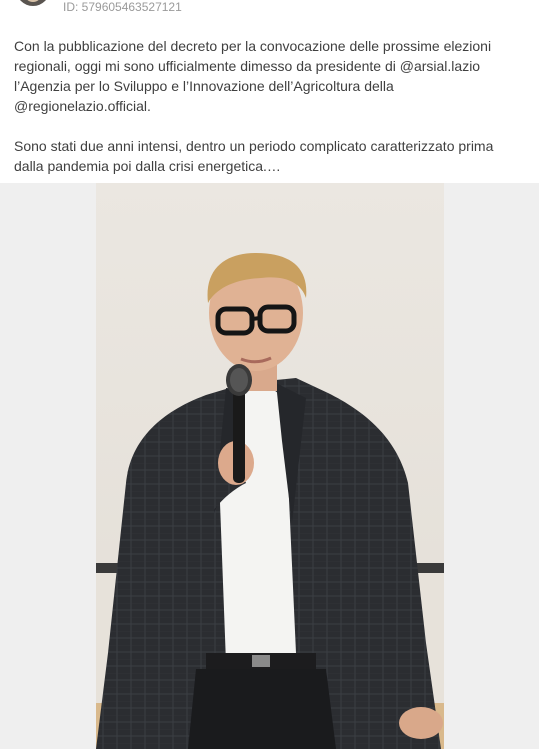  What do you see at coordinates (239, 435) in the screenshot?
I see `microphone-handle` at bounding box center [239, 435].